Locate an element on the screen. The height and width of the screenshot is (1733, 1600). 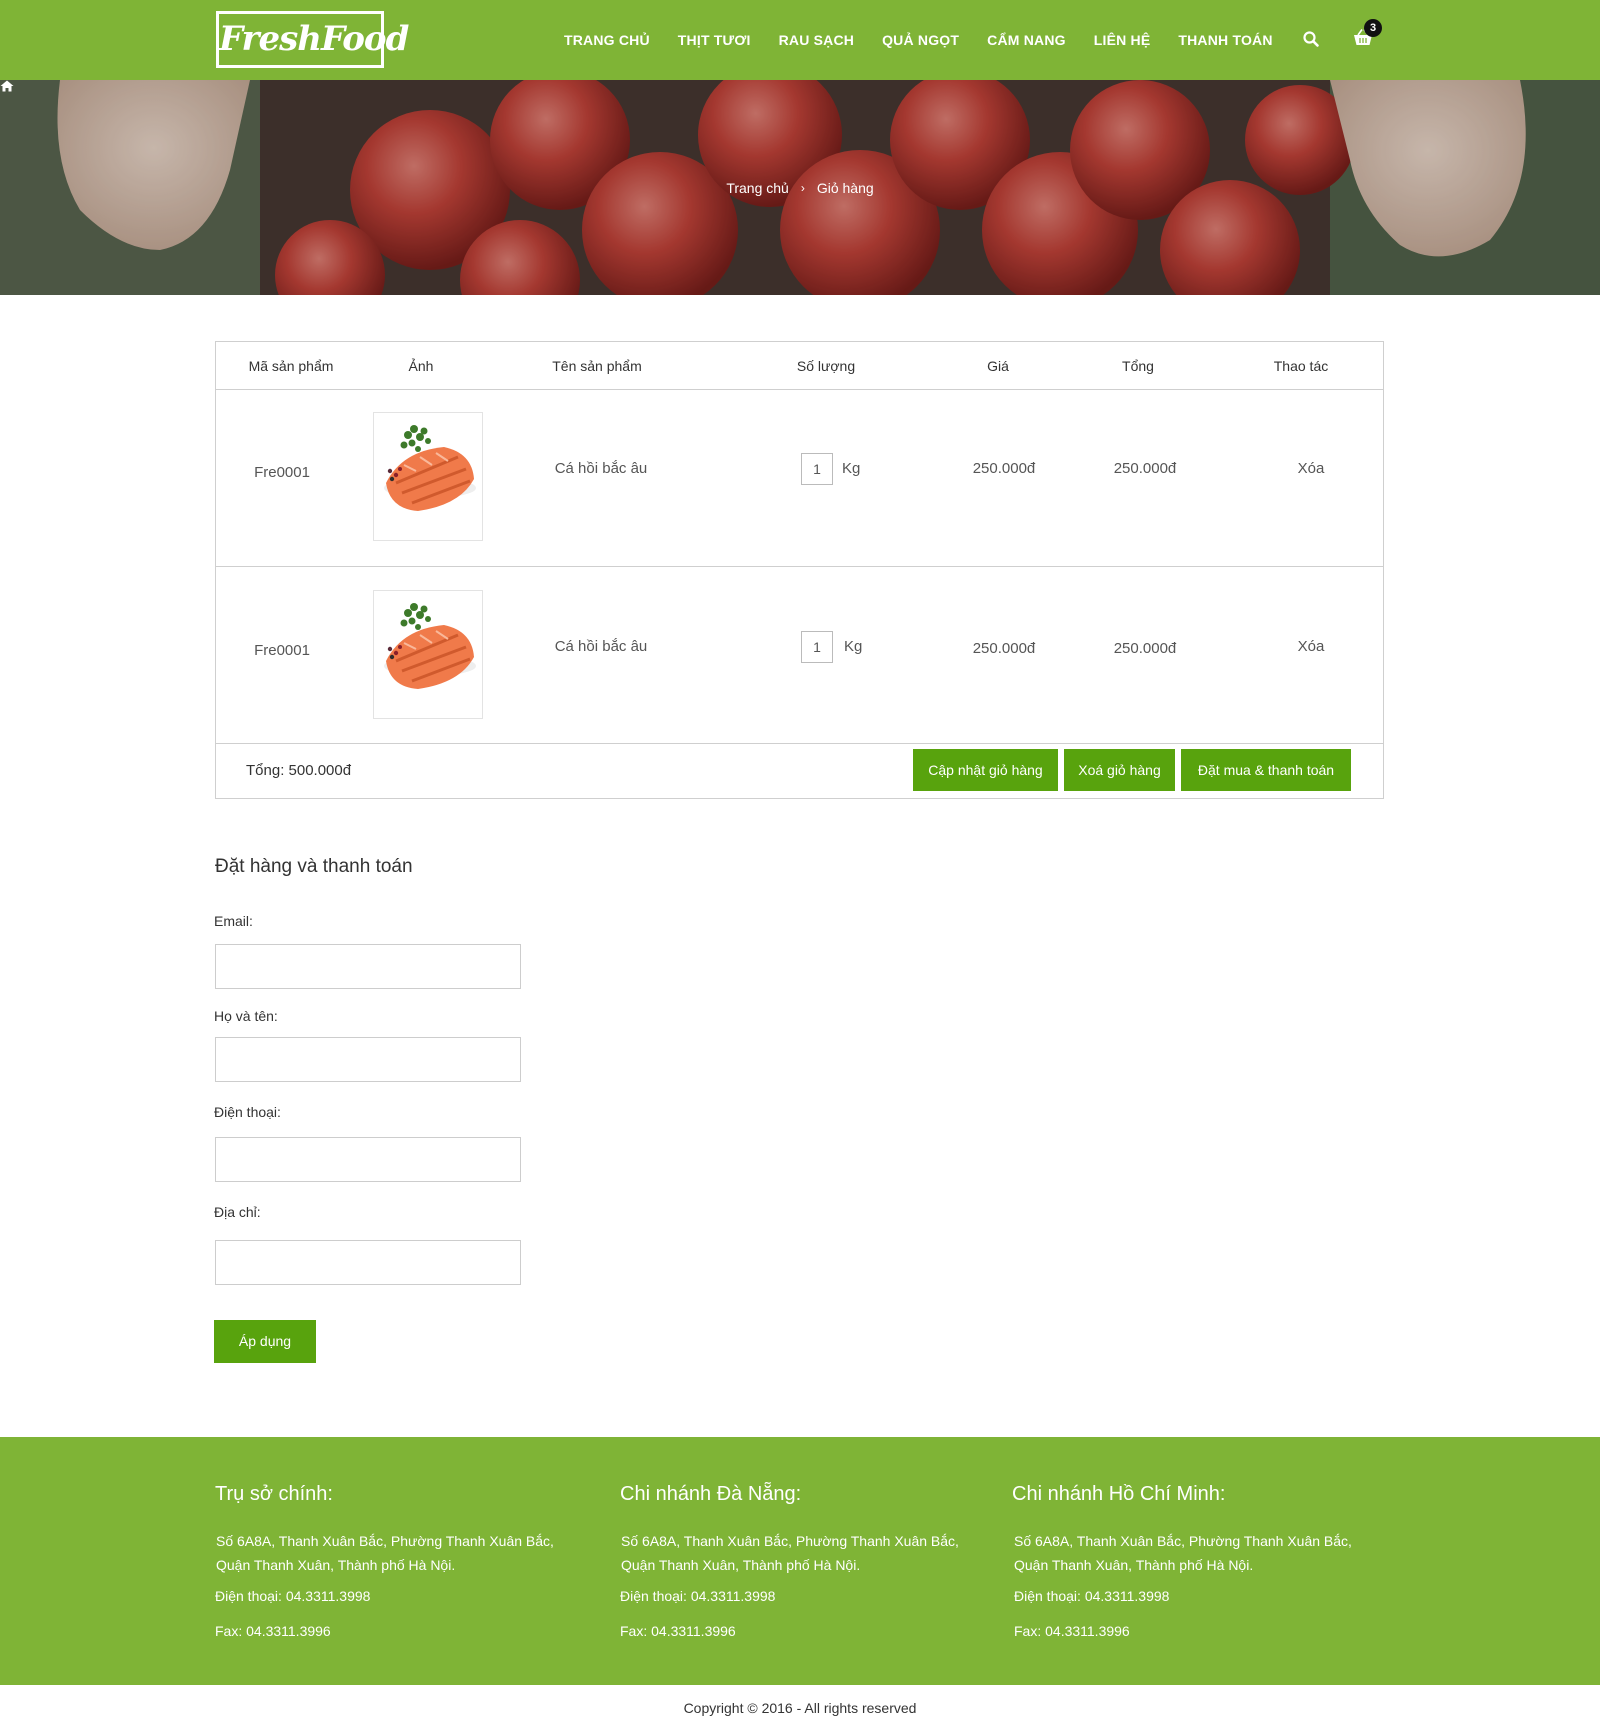
nav-link-lien-he: LIÊN HỆ is located at coordinates (1122, 40).